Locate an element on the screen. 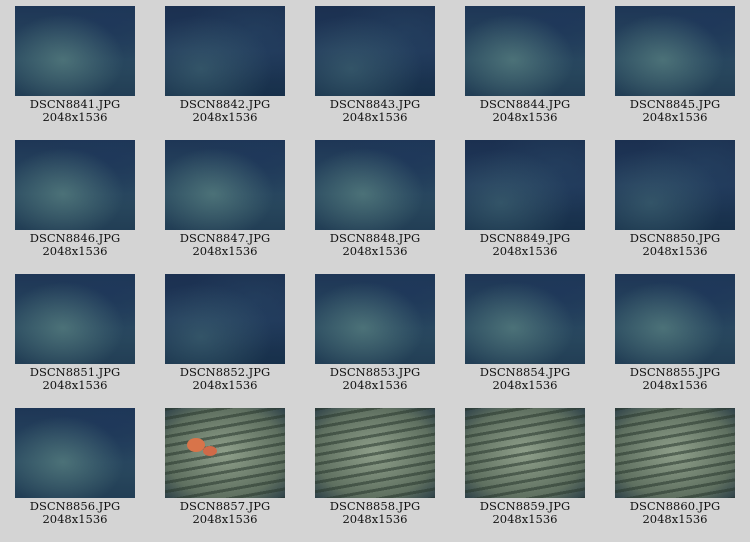  thumbnail-item: DSCN8855.JPG 2048x1536 is located at coordinates (675, 341).